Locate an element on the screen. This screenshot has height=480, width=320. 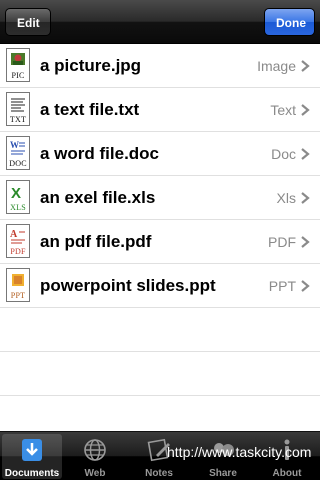
file-name: a picture.jpg is located at coordinates (91, 65).